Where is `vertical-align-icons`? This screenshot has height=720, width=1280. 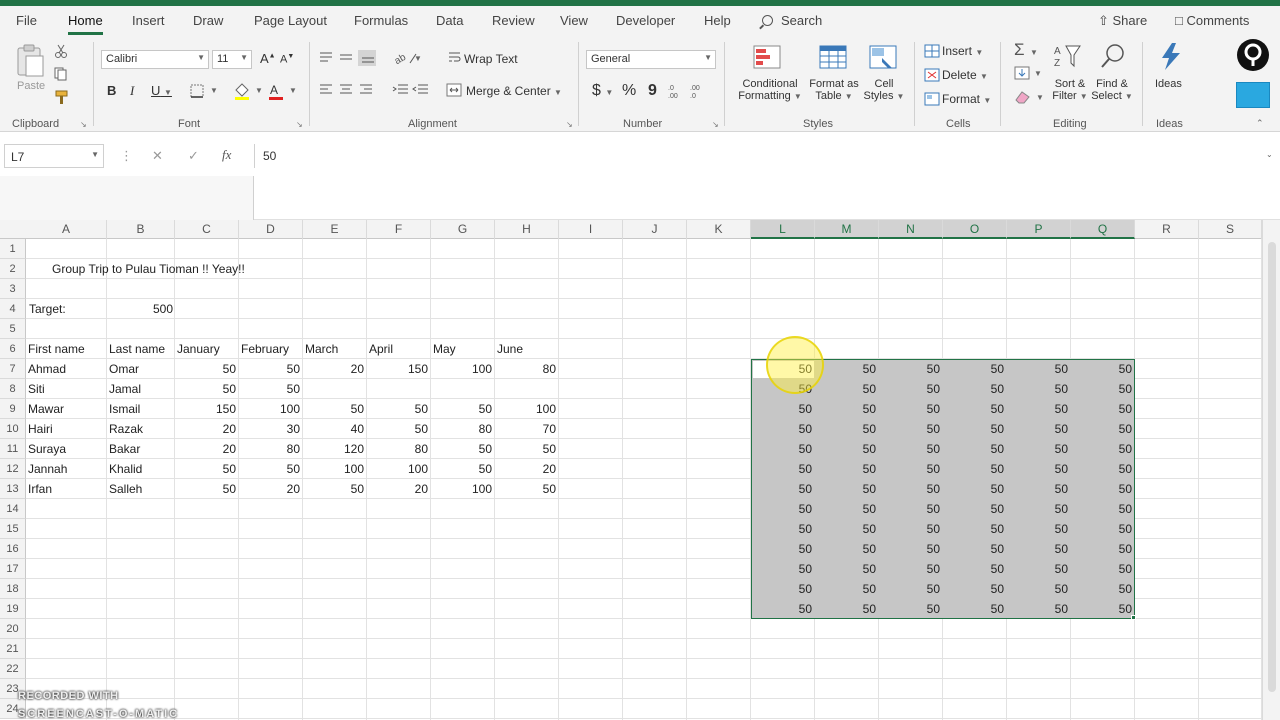 vertical-align-icons is located at coordinates (348, 58).